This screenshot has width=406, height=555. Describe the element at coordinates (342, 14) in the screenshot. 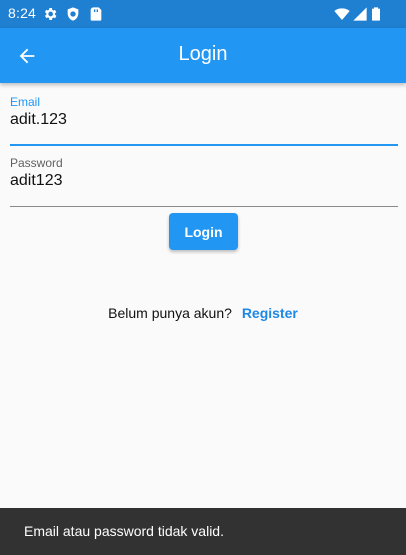

I see `wifi-icon` at that location.